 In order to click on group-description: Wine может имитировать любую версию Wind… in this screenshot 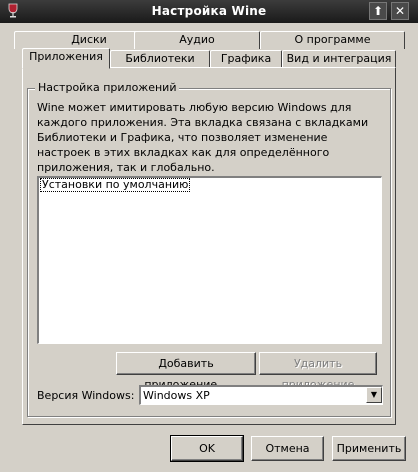, I will do `click(203, 137)`.